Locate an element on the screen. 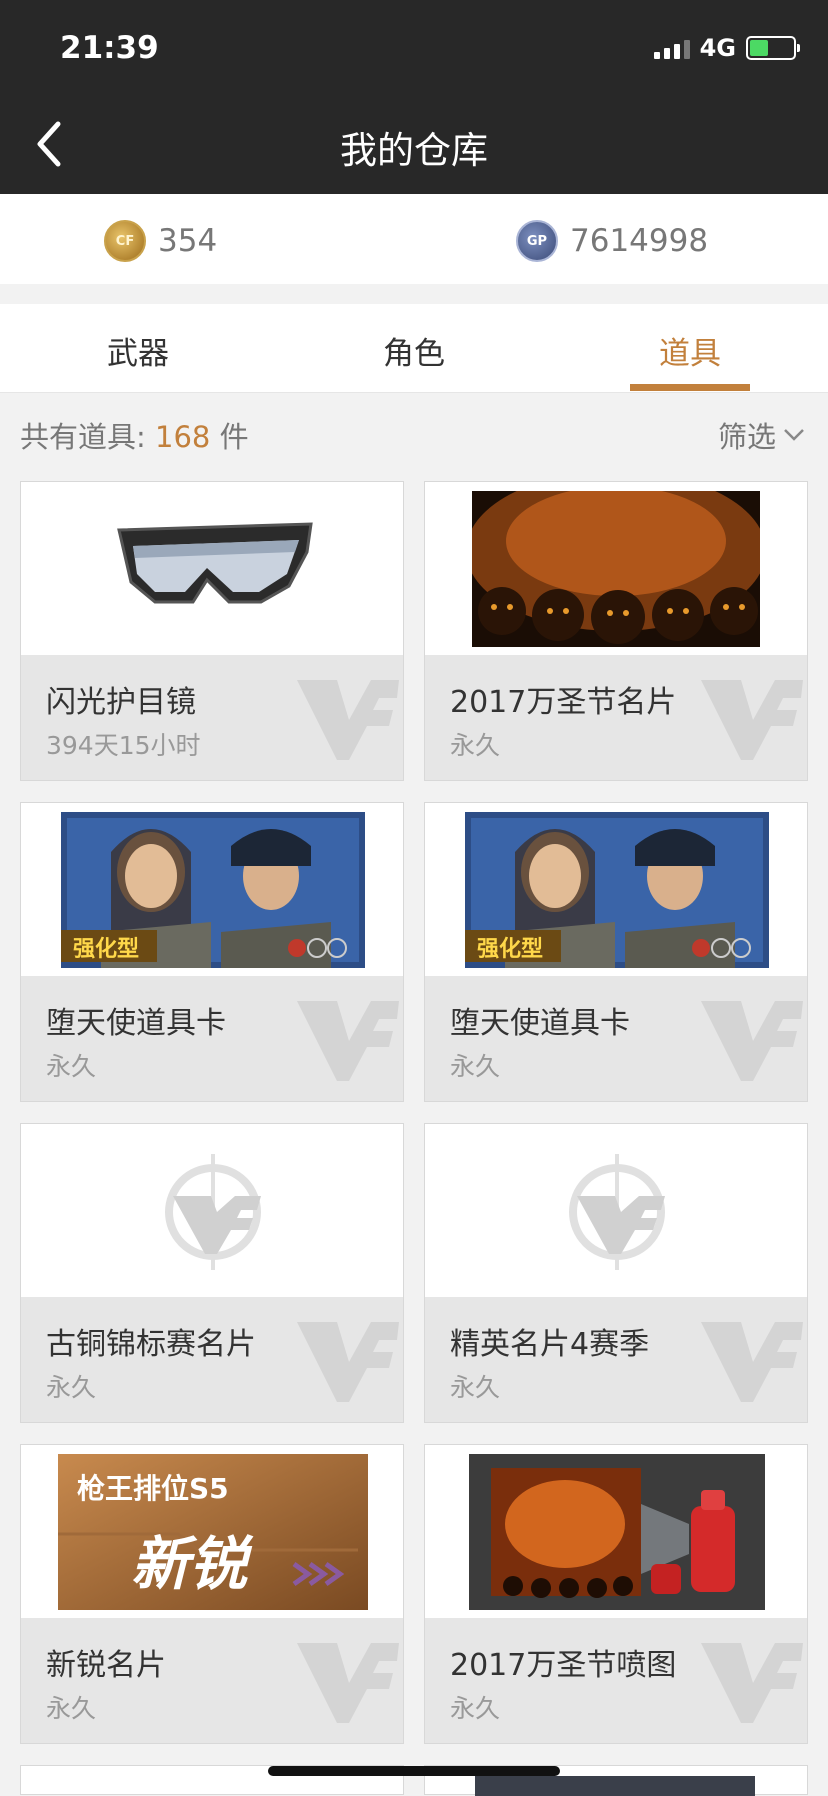 The width and height of the screenshot is (828, 1796). item-card: 2017万圣节喷图 永久 is located at coordinates (616, 1594).